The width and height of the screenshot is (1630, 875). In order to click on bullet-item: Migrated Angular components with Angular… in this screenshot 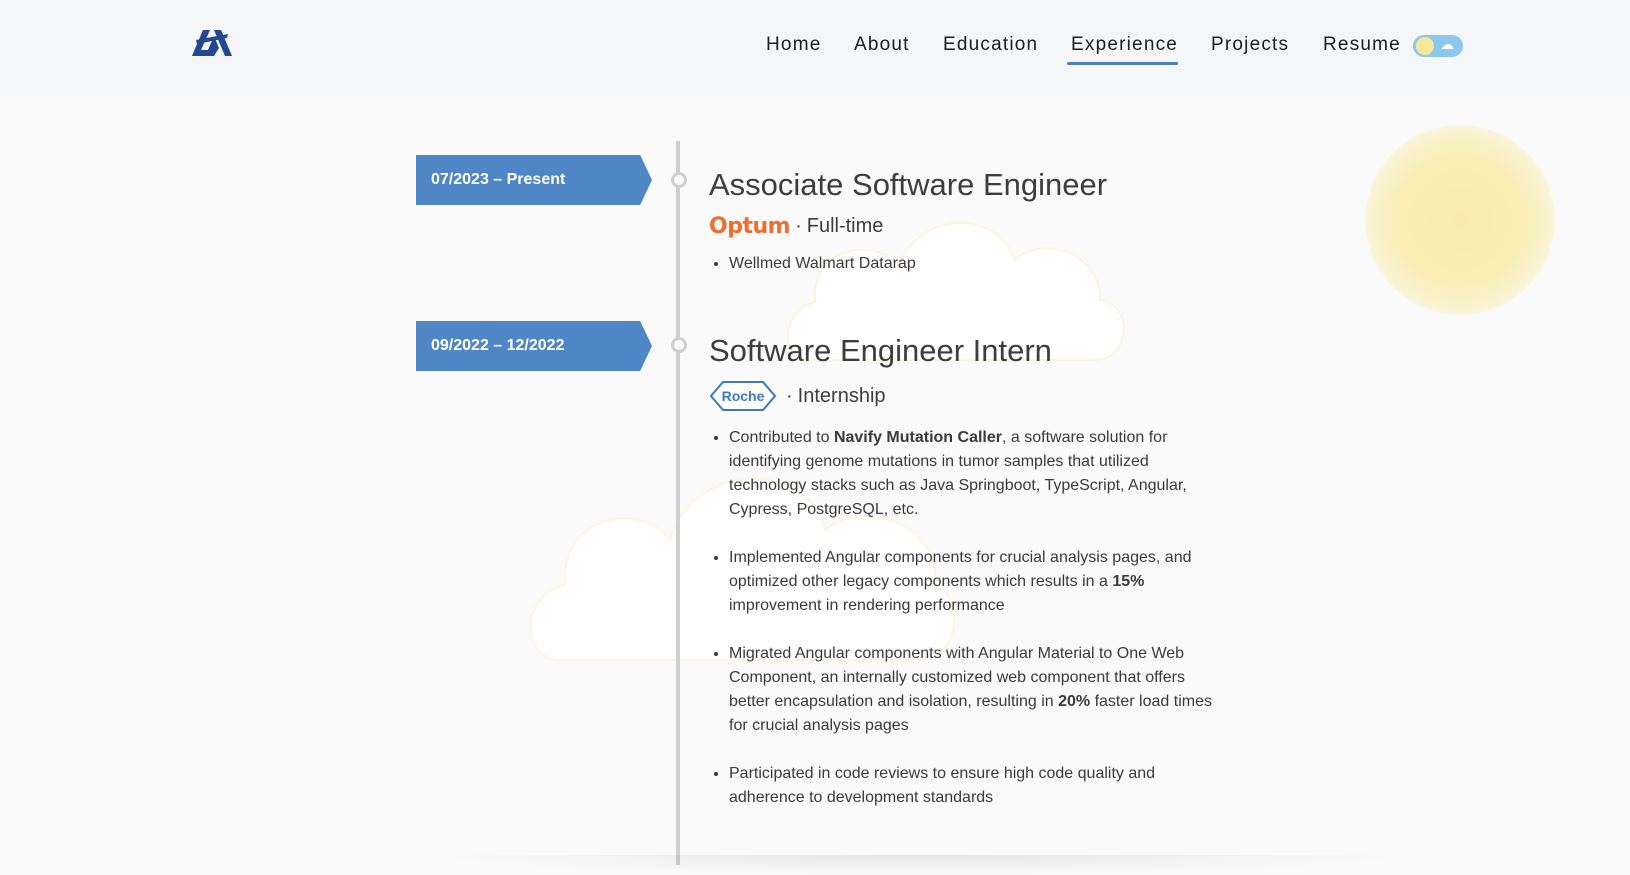, I will do `click(979, 690)`.